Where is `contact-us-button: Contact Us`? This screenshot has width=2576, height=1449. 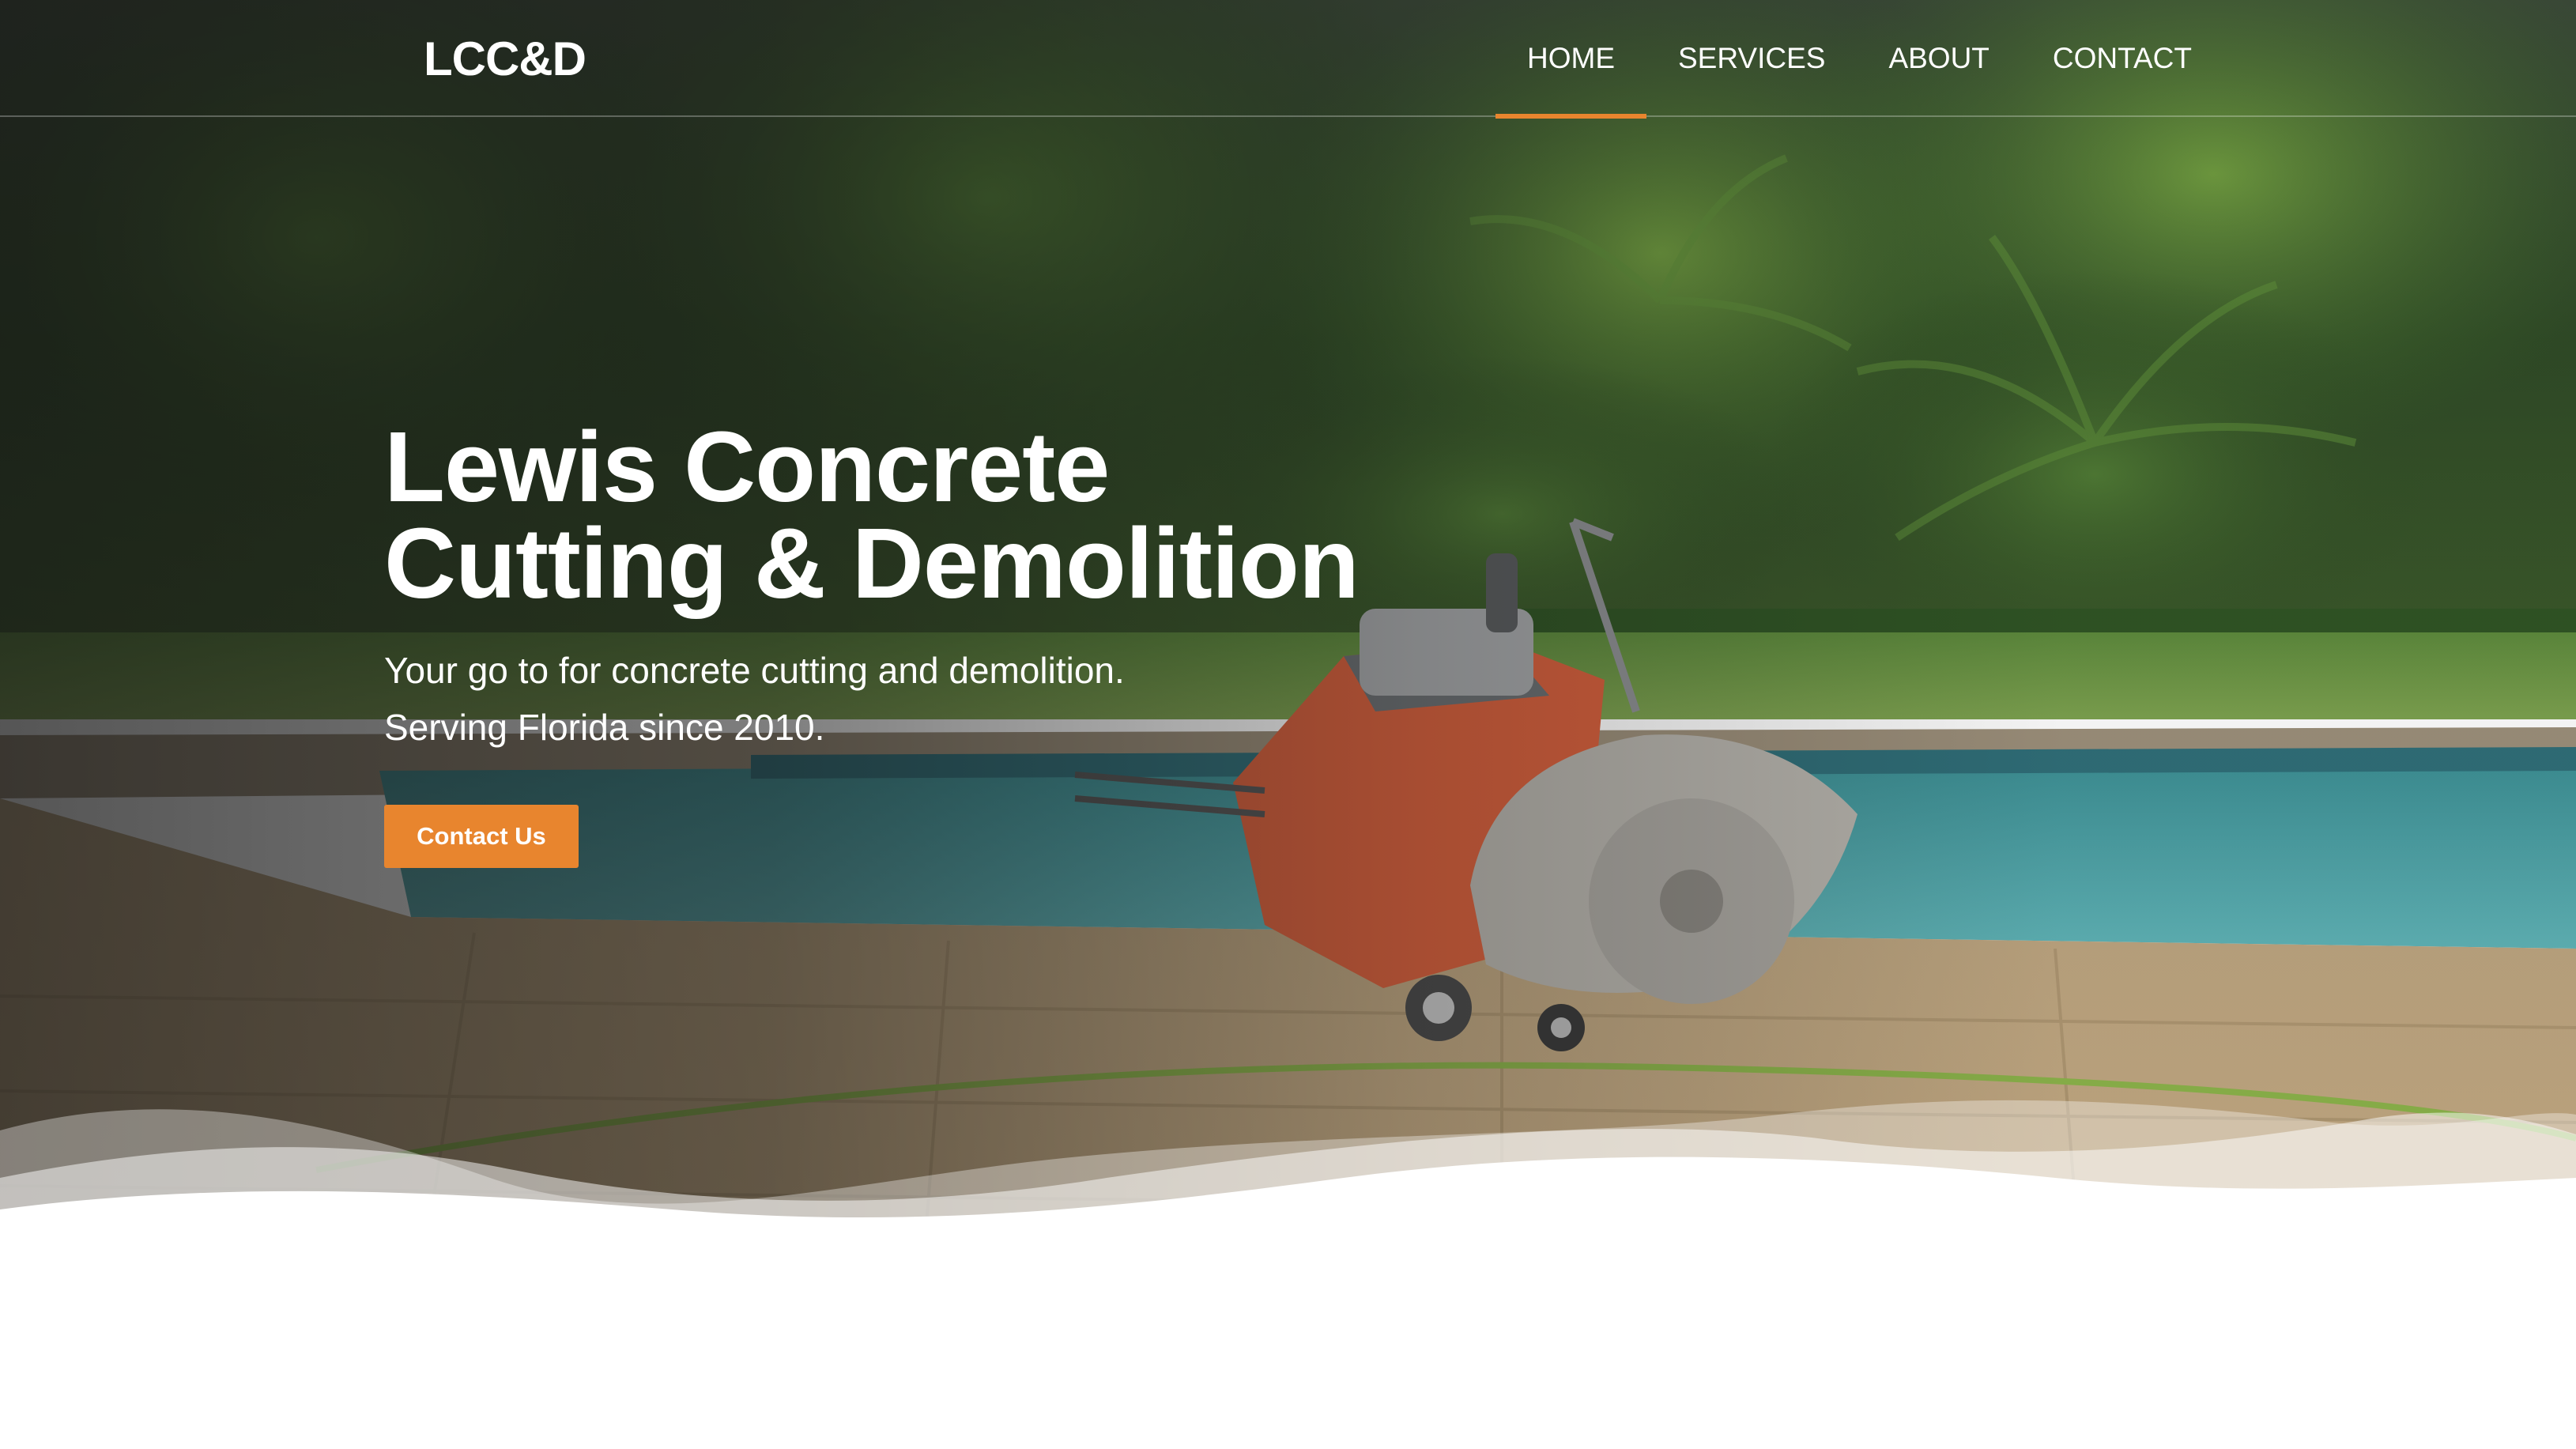
contact-us-button: Contact Us is located at coordinates (481, 836).